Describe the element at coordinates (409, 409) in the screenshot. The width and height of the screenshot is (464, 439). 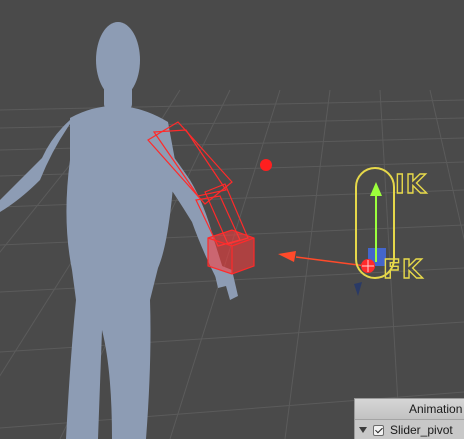
I see `animation-panel-title: Animation` at that location.